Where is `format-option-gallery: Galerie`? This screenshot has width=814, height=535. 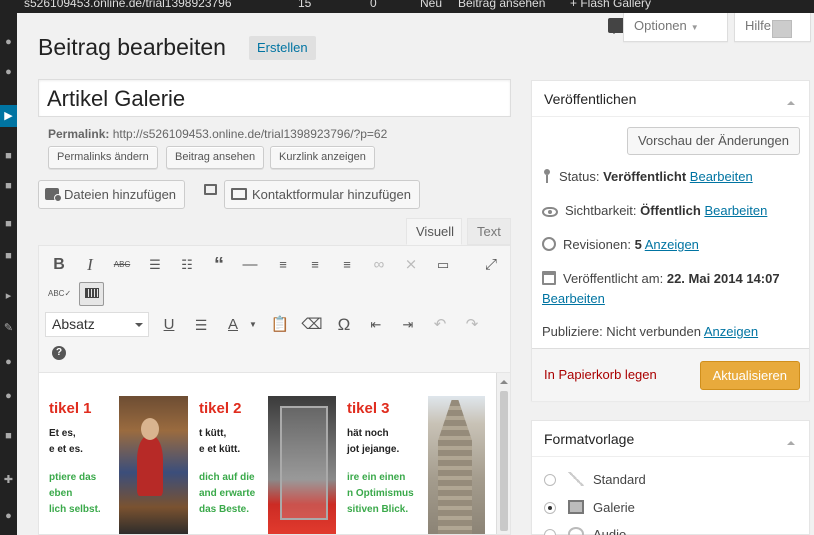
format-option-gallery: Galerie is located at coordinates (589, 507).